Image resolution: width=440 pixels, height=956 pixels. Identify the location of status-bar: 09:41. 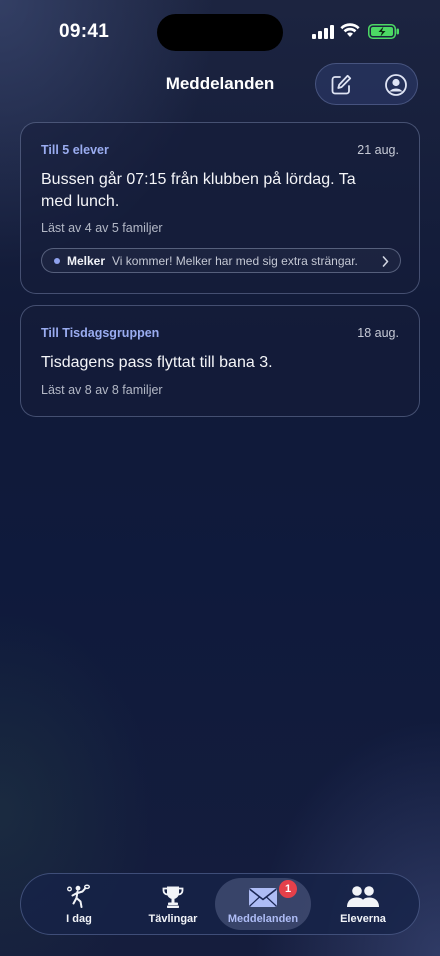
(220, 31).